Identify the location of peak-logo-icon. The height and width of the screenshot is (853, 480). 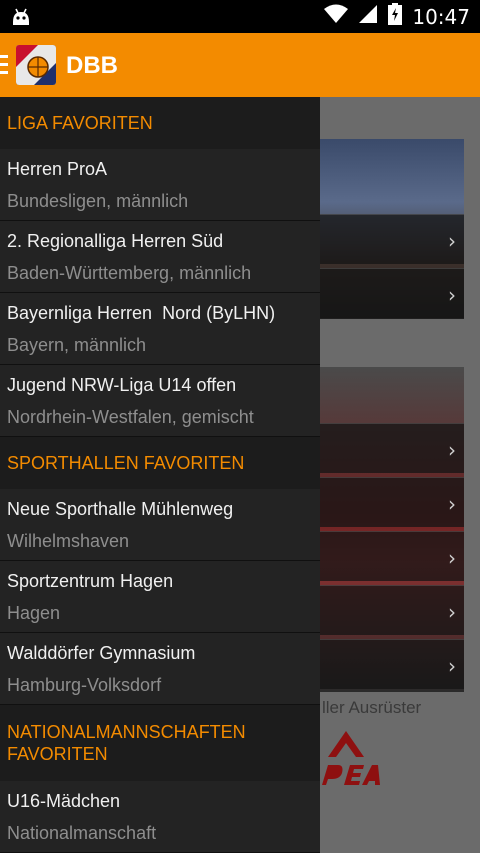
(358, 760).